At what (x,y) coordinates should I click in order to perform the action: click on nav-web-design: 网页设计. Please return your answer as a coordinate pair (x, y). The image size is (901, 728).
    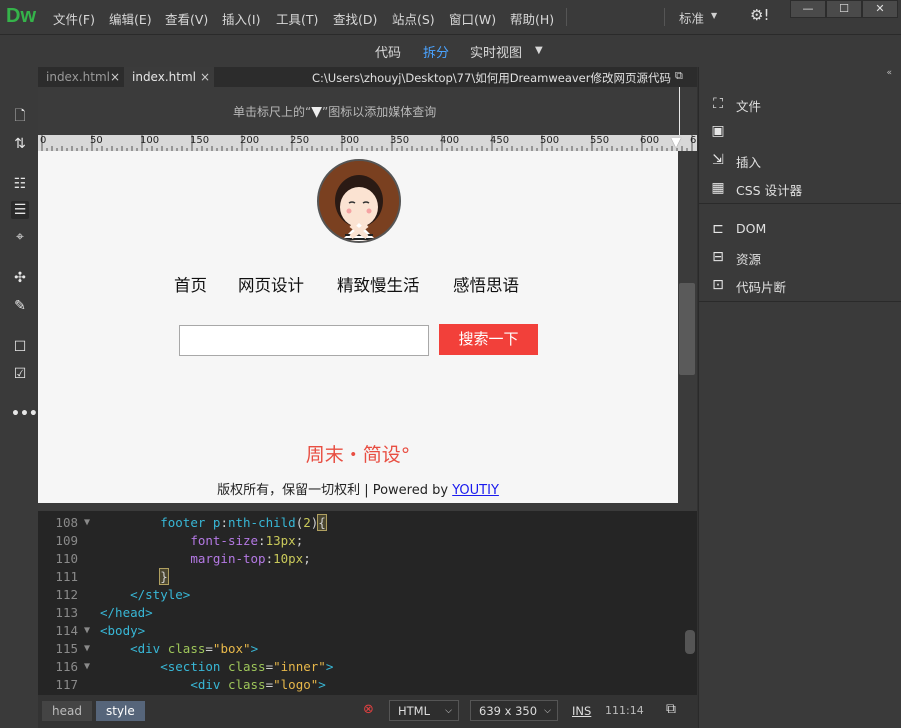
    Looking at the image, I should click on (271, 284).